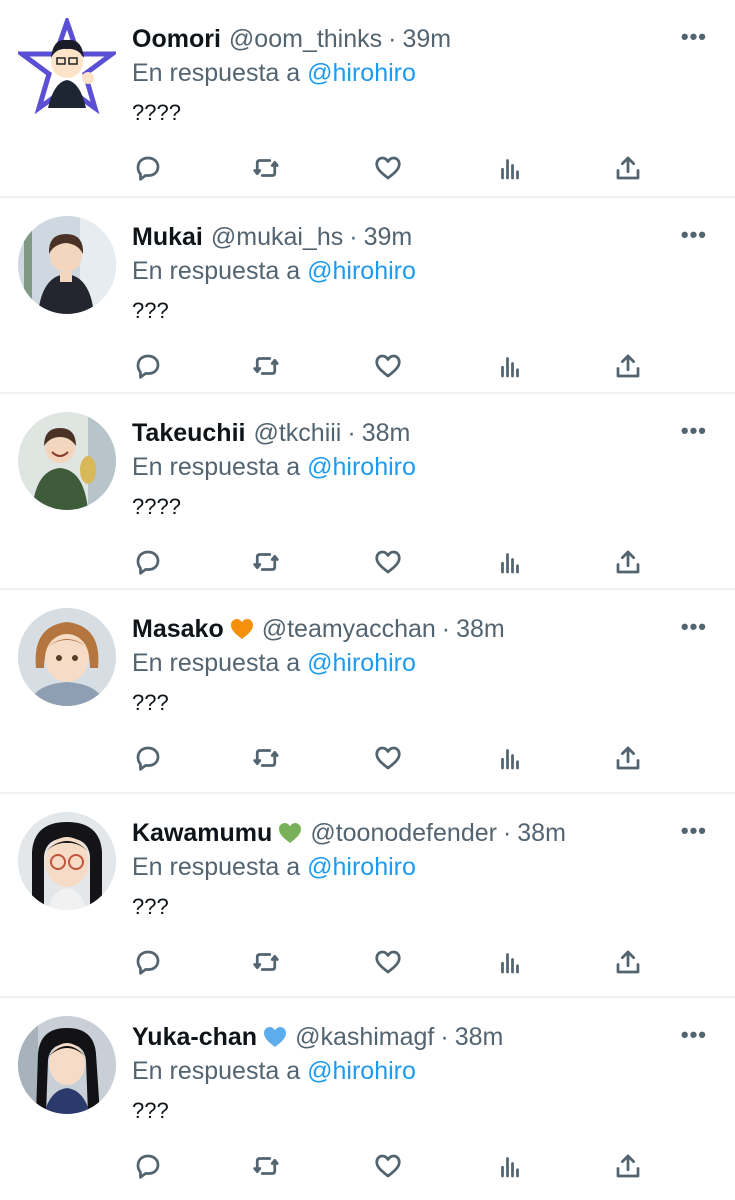  Describe the element at coordinates (398, 39) in the screenshot. I see `reply-header: Oomori @oom_thinks · 39m` at that location.